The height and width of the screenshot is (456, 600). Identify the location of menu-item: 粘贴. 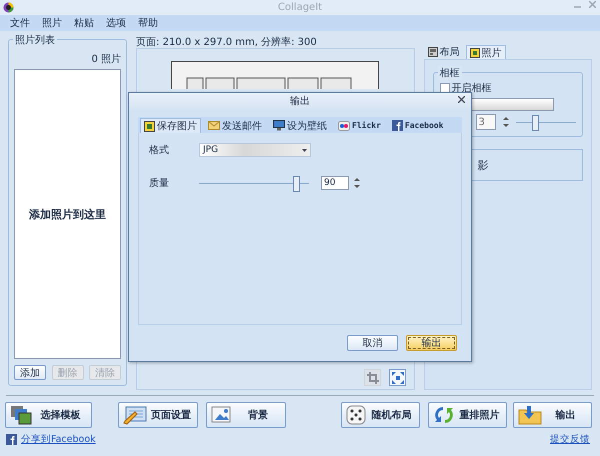
(84, 23).